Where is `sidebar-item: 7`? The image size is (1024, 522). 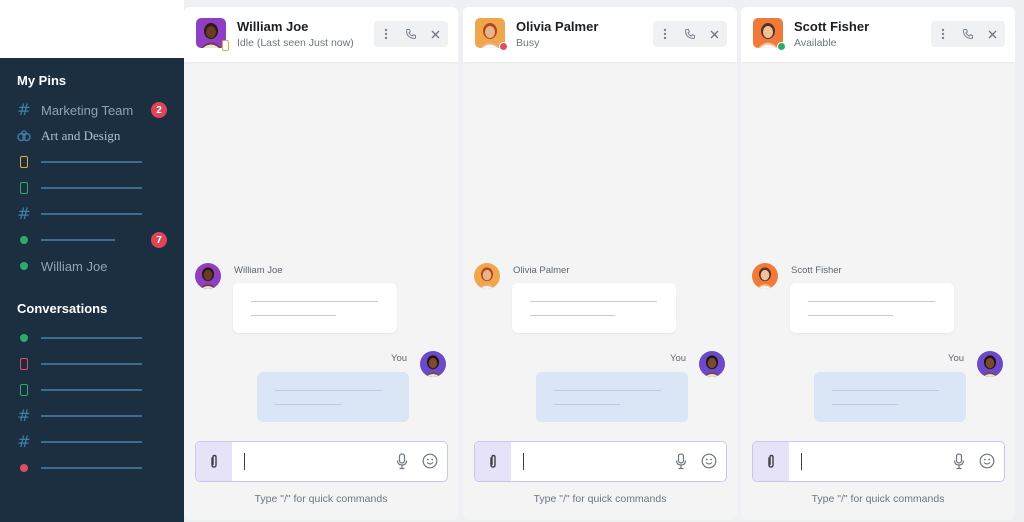 sidebar-item: 7 is located at coordinates (92, 240).